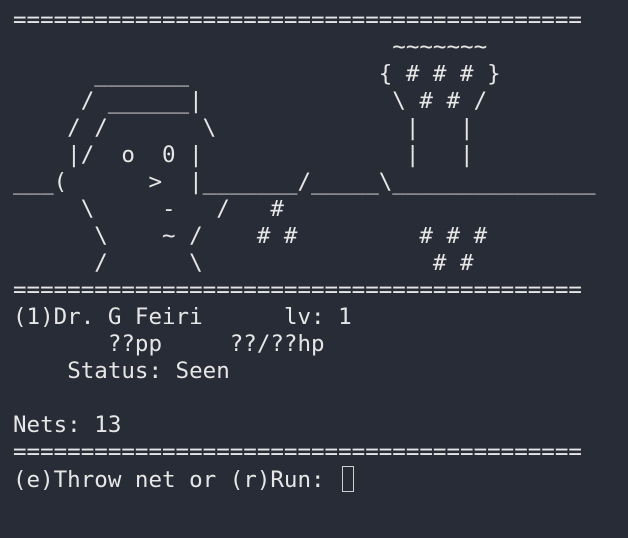 The width and height of the screenshot is (628, 538). What do you see at coordinates (114, 480) in the screenshot?
I see `throw-label: Throw net` at bounding box center [114, 480].